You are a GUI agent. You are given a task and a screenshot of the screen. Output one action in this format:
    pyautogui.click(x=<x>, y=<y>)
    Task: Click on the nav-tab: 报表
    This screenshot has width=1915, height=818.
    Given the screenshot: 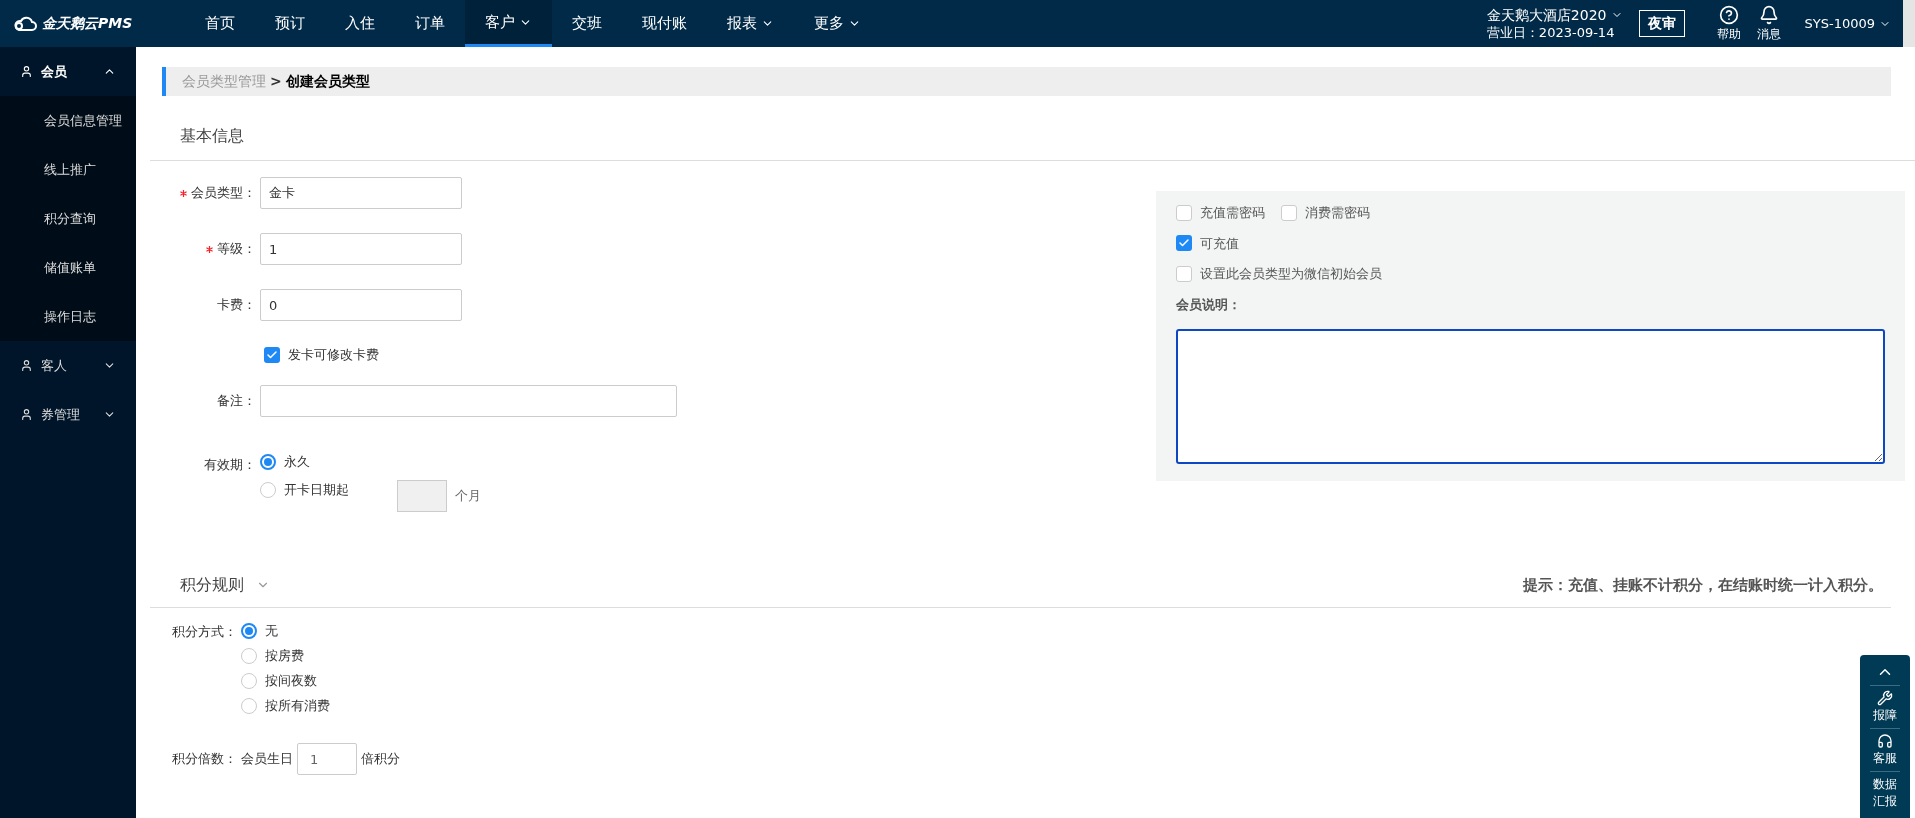 What is the action you would take?
    pyautogui.click(x=750, y=23)
    